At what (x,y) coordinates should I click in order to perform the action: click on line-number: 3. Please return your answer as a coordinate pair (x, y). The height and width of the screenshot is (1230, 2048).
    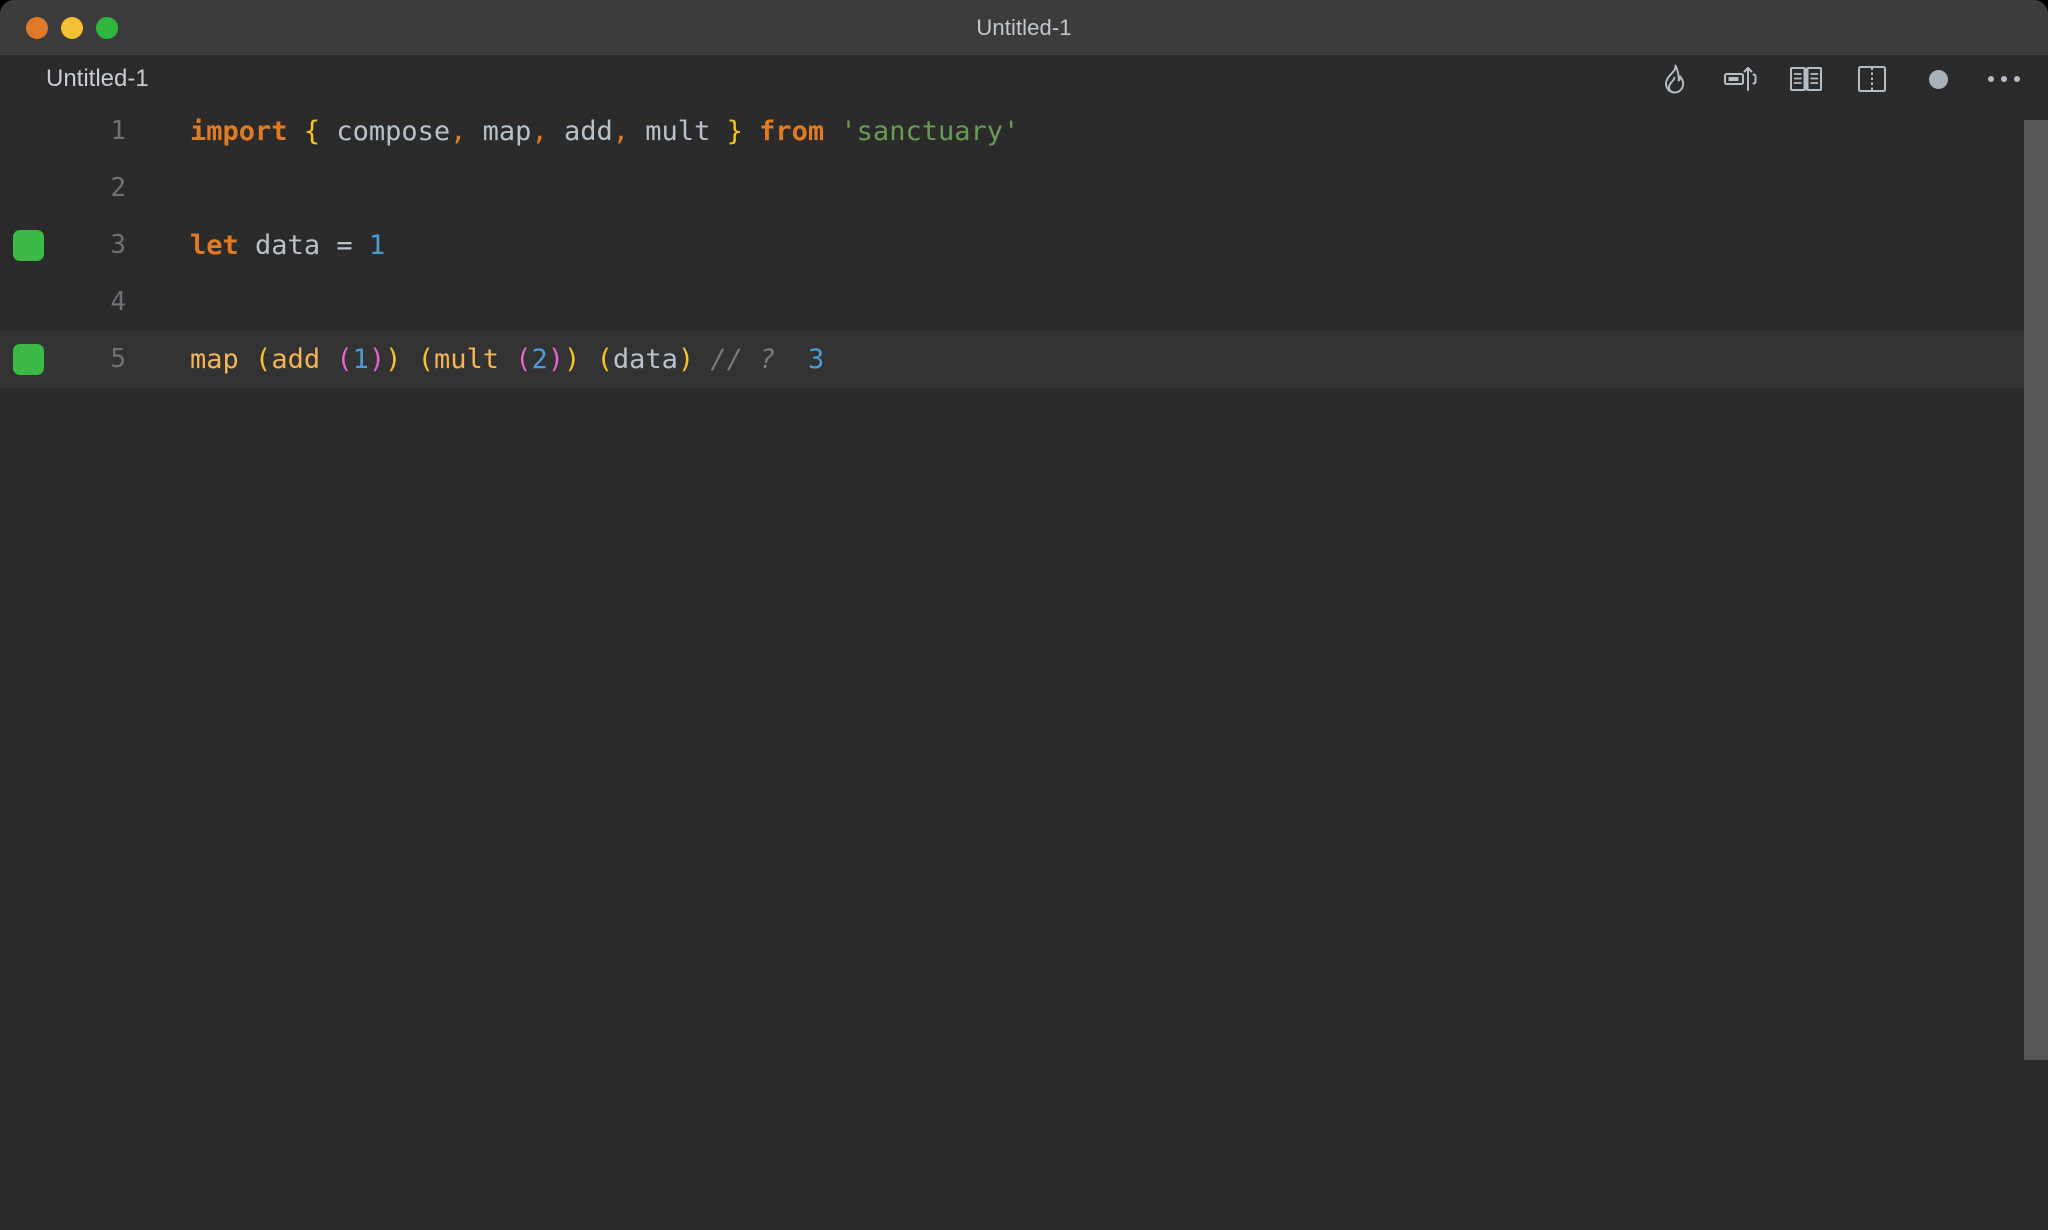
    Looking at the image, I should click on (118, 245).